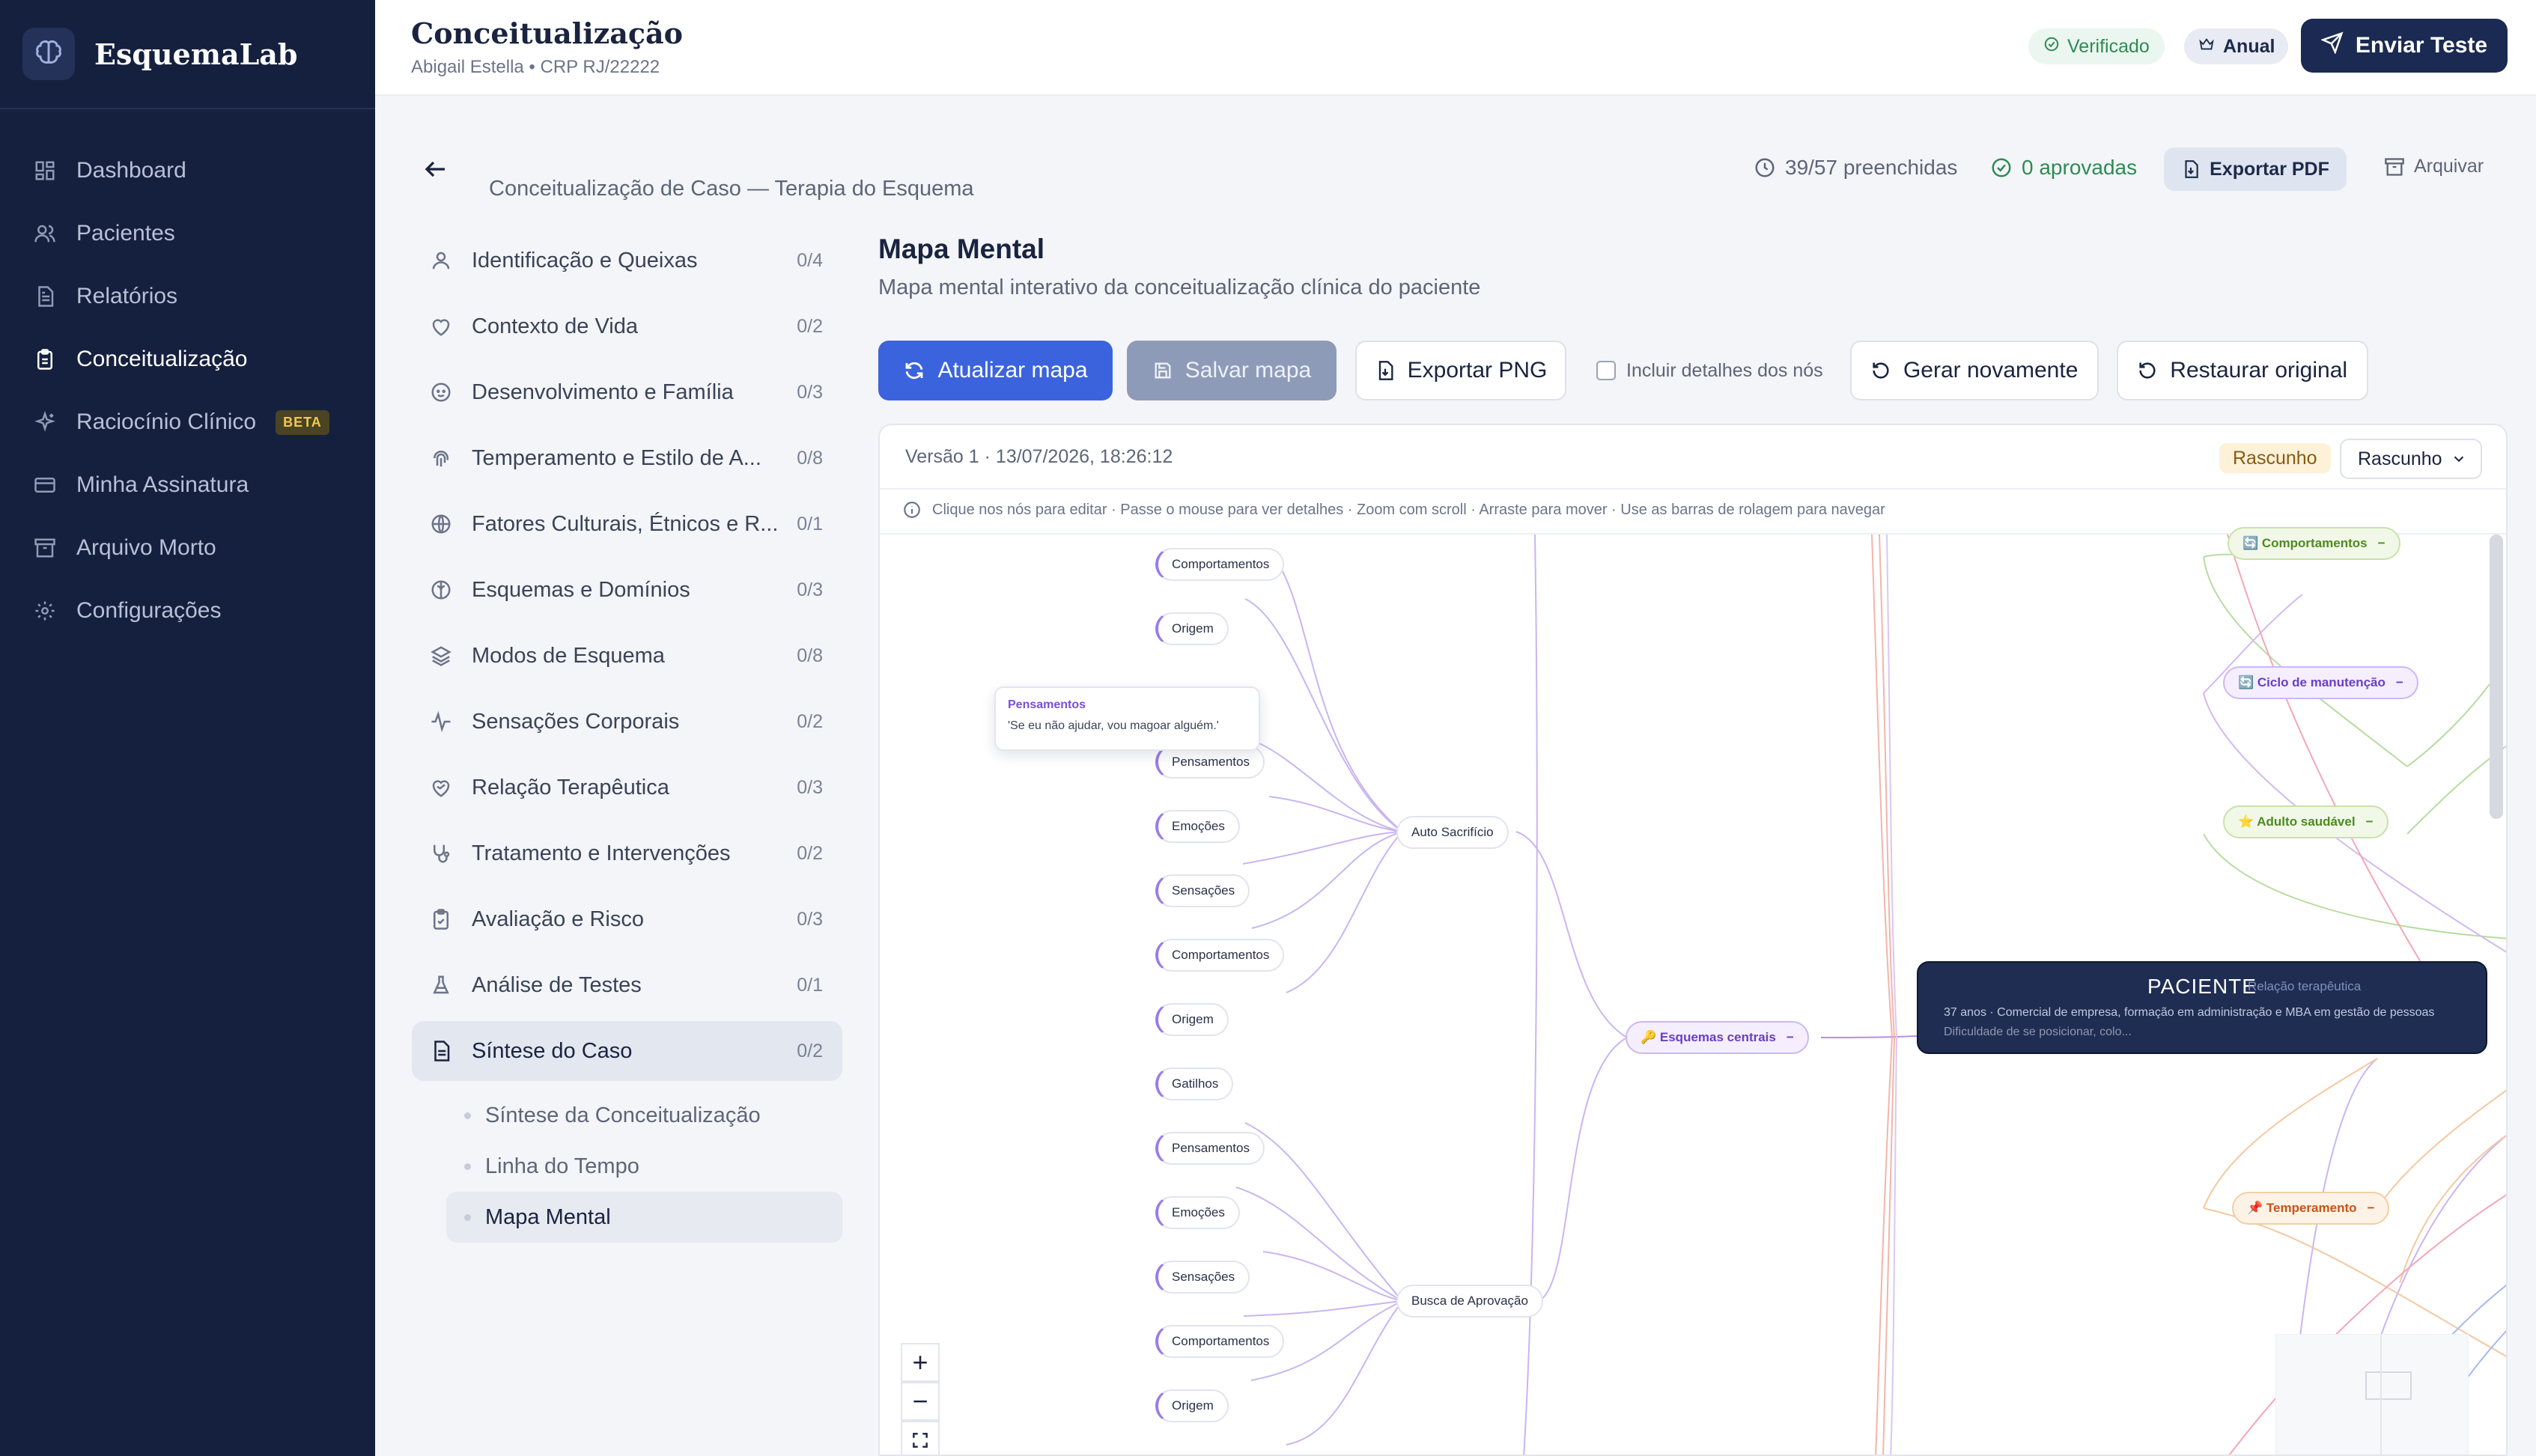 The image size is (2536, 1456). Describe the element at coordinates (627, 985) in the screenshot. I see `section-analise-de-testes: Análise de Testes 0/1` at that location.